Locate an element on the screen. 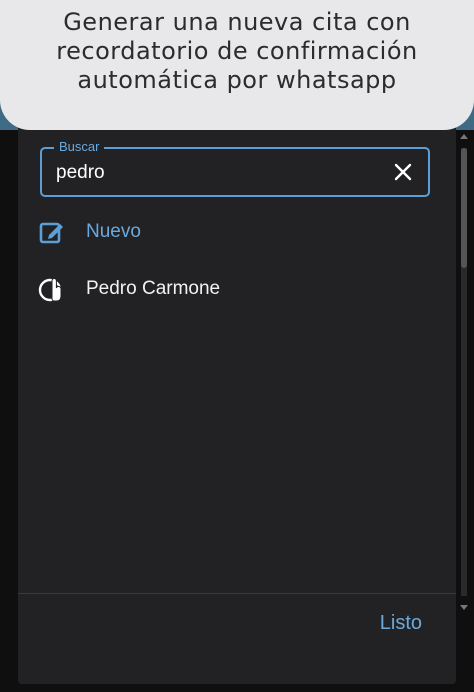 The width and height of the screenshot is (474, 692). search-field: Buscar is located at coordinates (235, 168).